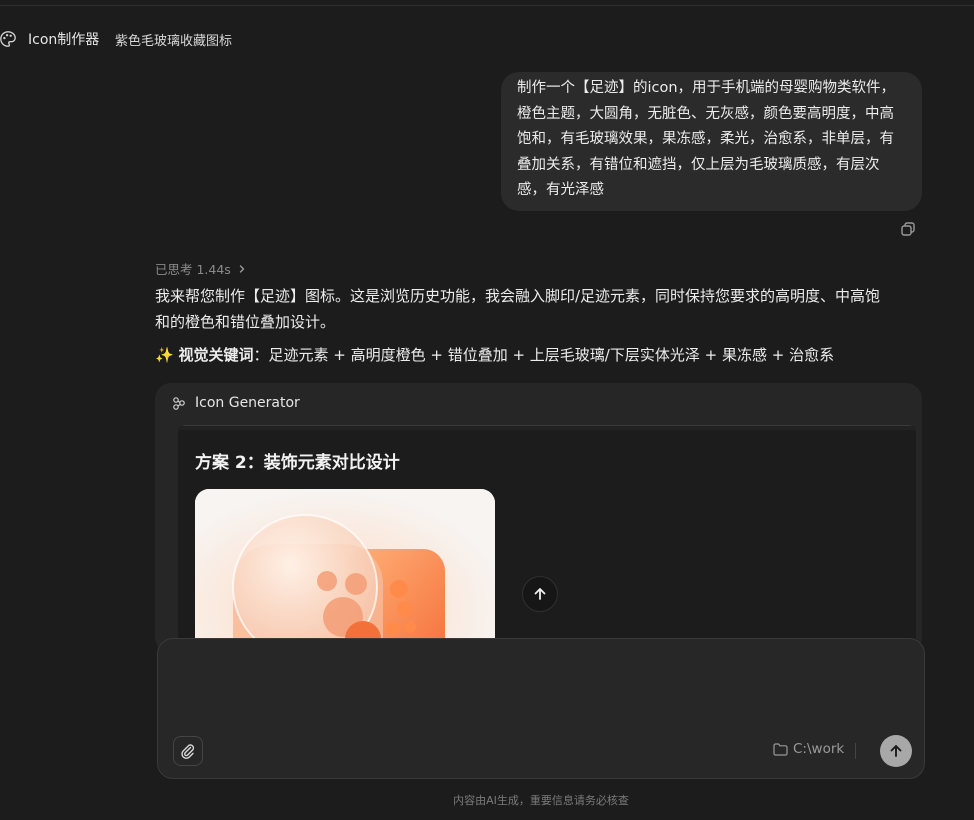 This screenshot has height=820, width=974. Describe the element at coordinates (819, 749) in the screenshot. I see `folder-path: C:\work` at that location.